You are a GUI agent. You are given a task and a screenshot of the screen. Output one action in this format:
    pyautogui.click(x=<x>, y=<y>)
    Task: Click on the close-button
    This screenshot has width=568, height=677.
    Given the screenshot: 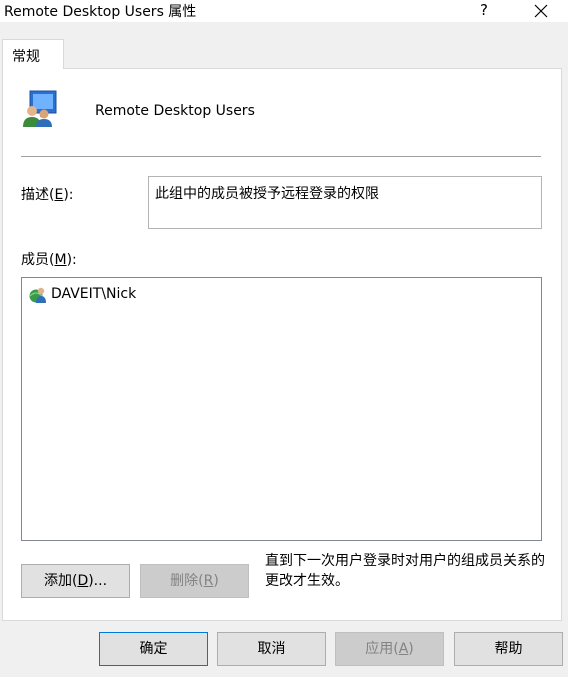 What is the action you would take?
    pyautogui.click(x=541, y=11)
    